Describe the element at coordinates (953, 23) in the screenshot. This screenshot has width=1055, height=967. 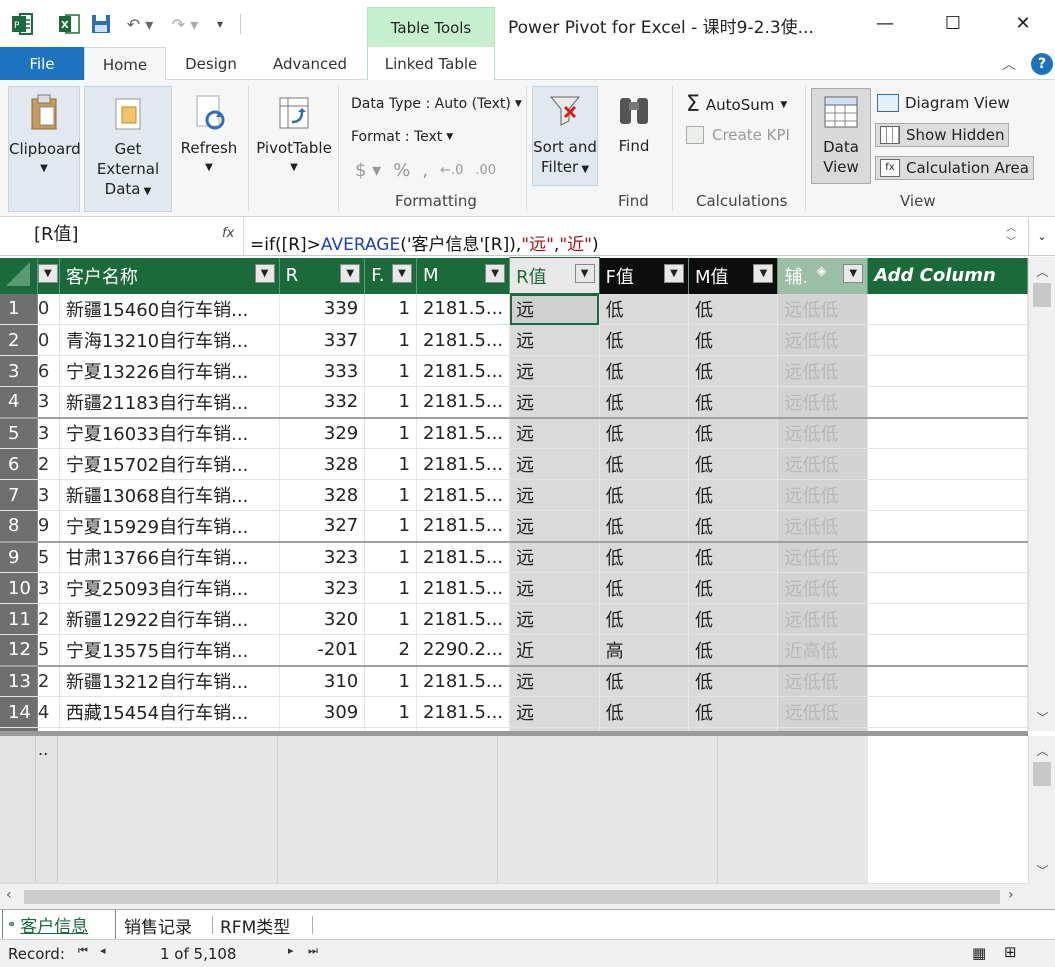
I see `maximize-button: ☐` at that location.